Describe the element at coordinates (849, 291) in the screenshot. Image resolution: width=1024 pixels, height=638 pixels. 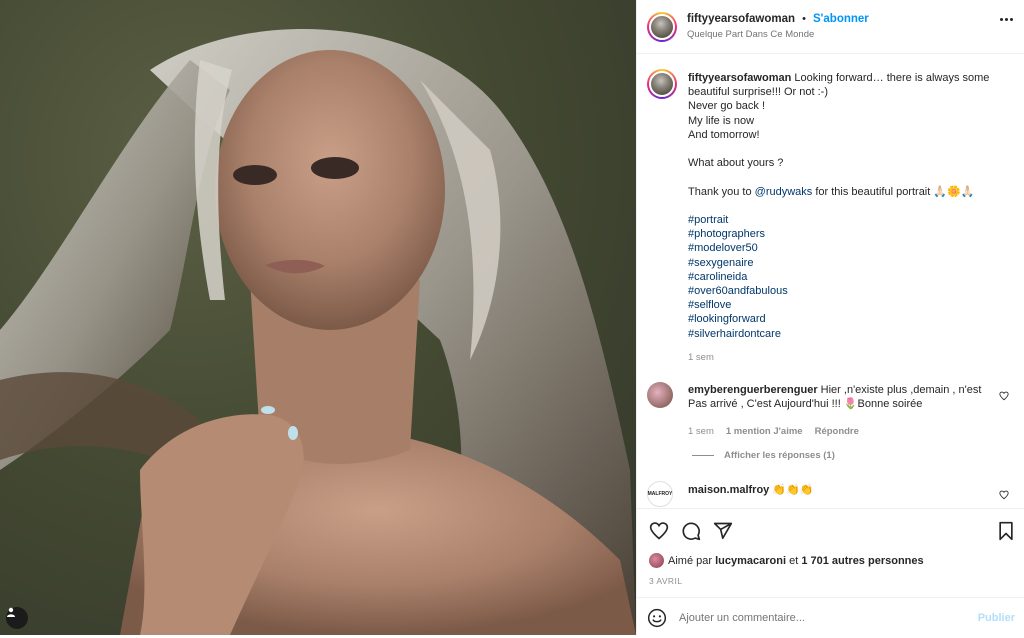
I see `hashtag-link: #over60andfabulous` at that location.